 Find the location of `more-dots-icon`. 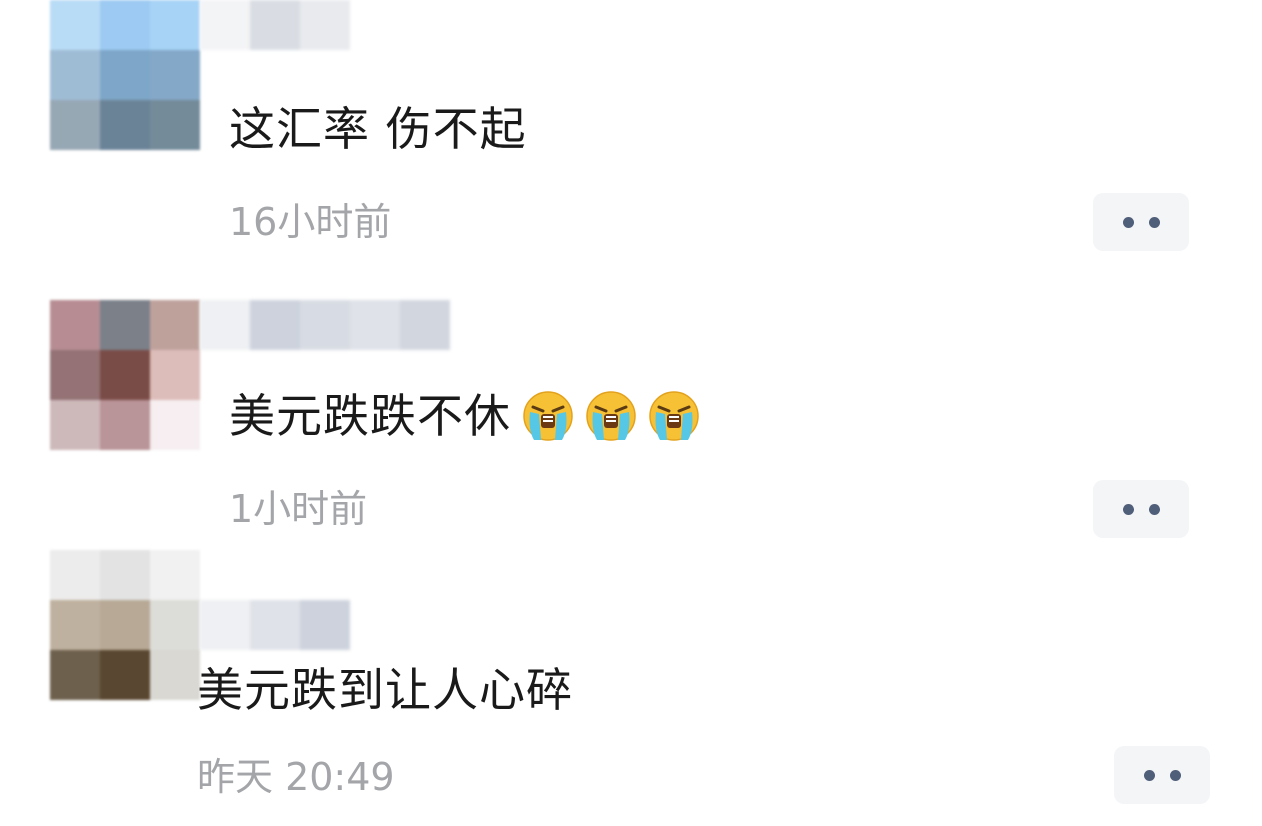

more-dots-icon is located at coordinates (1149, 775).